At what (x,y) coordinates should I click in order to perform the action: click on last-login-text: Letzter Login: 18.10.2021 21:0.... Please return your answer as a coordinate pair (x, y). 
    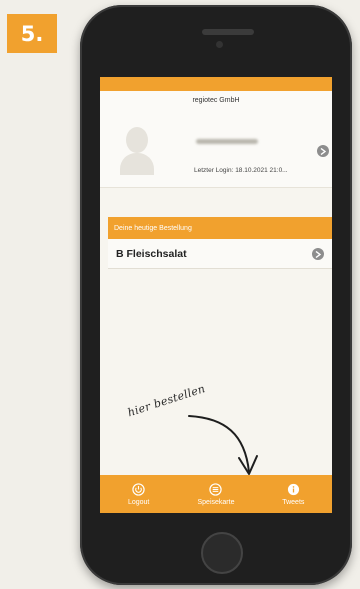
    Looking at the image, I should click on (241, 170).